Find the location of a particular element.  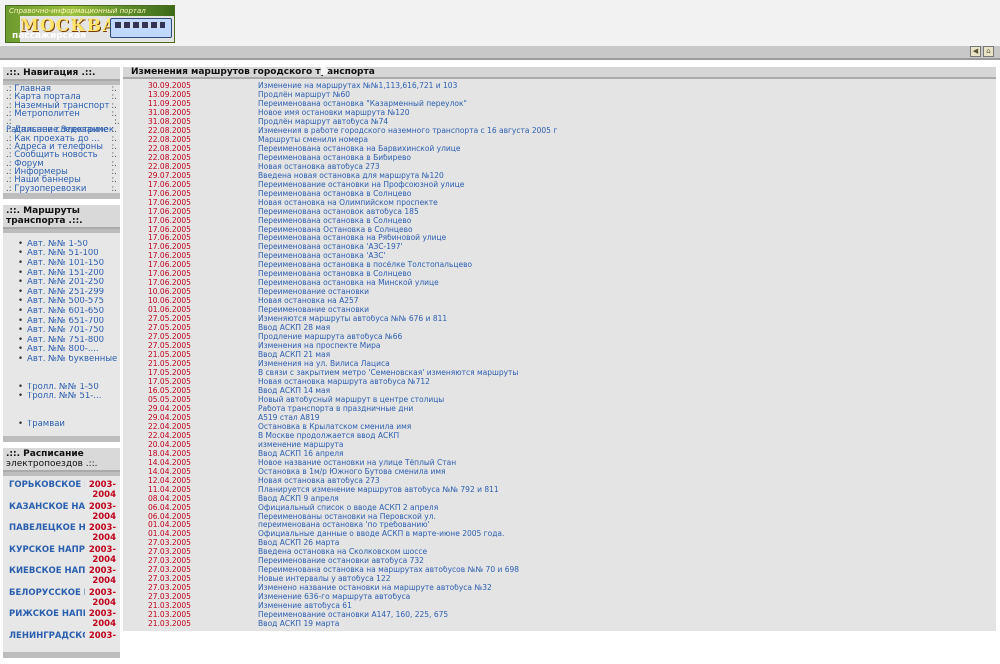

change-title-link: Ввод АСКП 21 мая is located at coordinates (294, 355).